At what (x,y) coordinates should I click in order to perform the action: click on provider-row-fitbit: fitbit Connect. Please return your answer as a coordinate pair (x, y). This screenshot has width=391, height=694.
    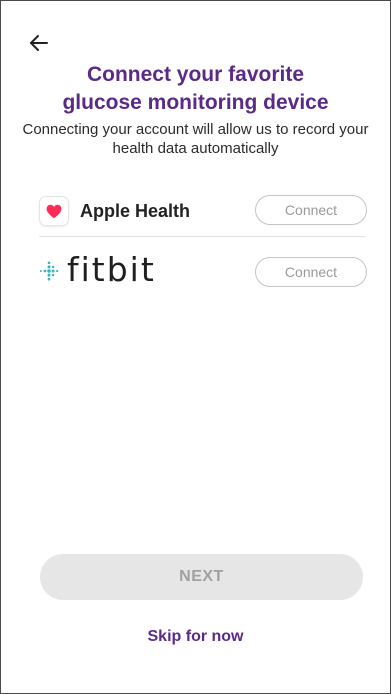
    Looking at the image, I should click on (203, 271).